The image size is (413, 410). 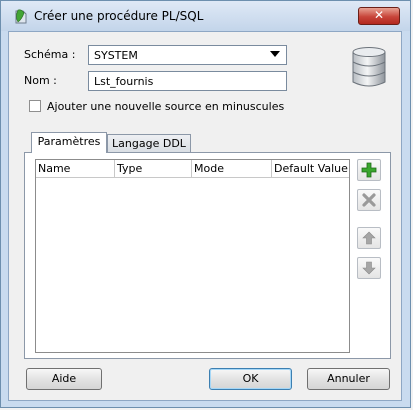 I want to click on schema-value: SYSTEM, so click(x=116, y=55).